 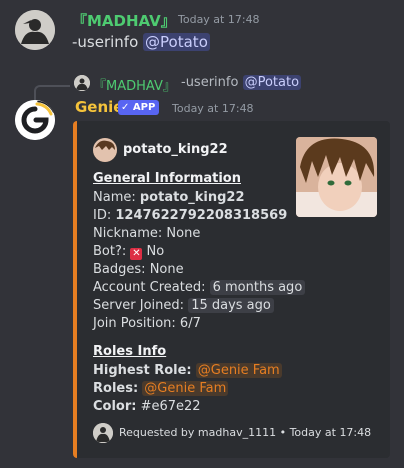 I want to click on roles-row: Roles: @Genie Fam, so click(x=161, y=388).